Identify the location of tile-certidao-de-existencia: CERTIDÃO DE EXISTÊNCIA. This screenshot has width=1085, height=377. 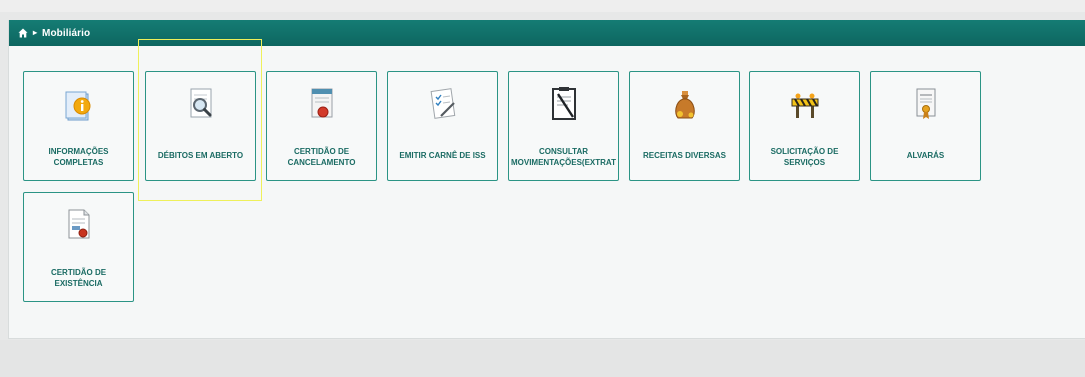
(78, 247).